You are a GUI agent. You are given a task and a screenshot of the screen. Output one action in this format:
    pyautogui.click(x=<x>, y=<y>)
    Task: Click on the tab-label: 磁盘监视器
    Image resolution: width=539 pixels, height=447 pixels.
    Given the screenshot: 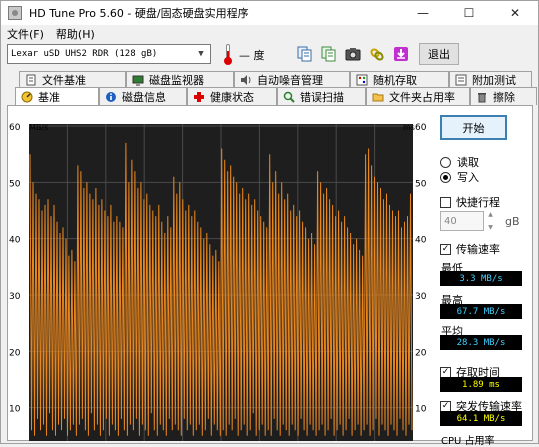 What is the action you would take?
    pyautogui.click(x=176, y=80)
    